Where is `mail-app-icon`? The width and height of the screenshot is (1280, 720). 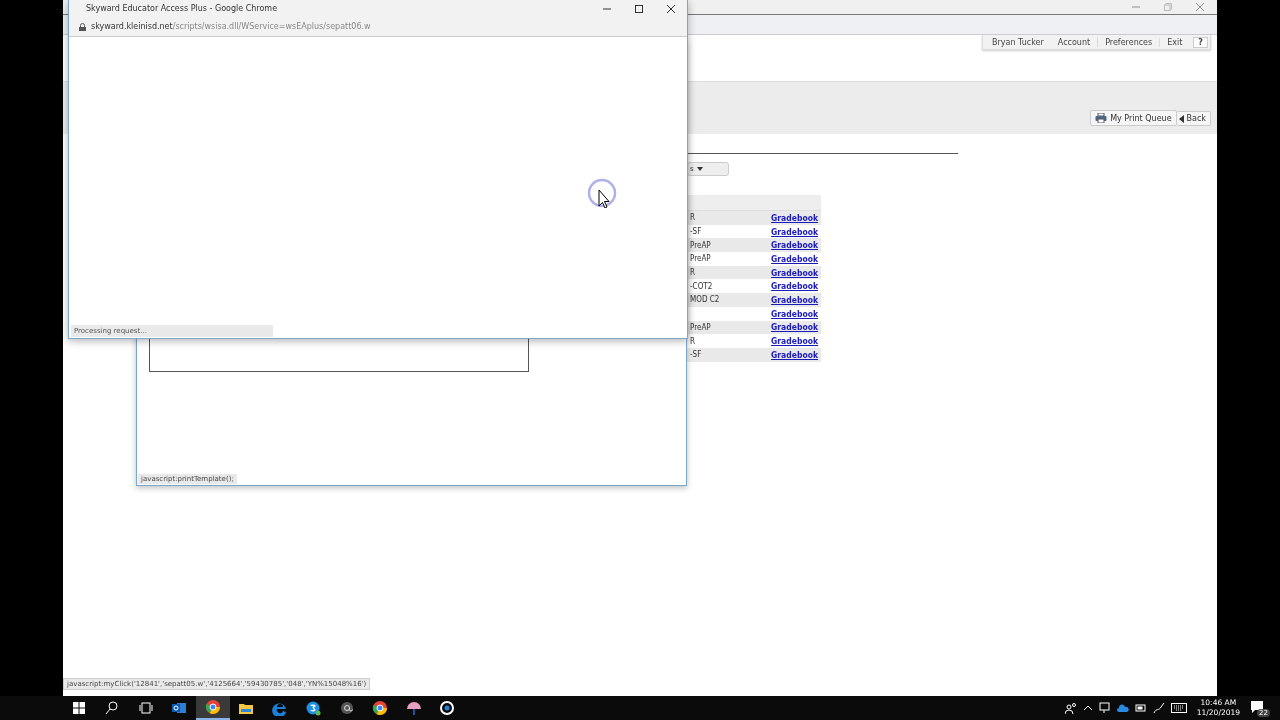
mail-app-icon is located at coordinates (179, 708).